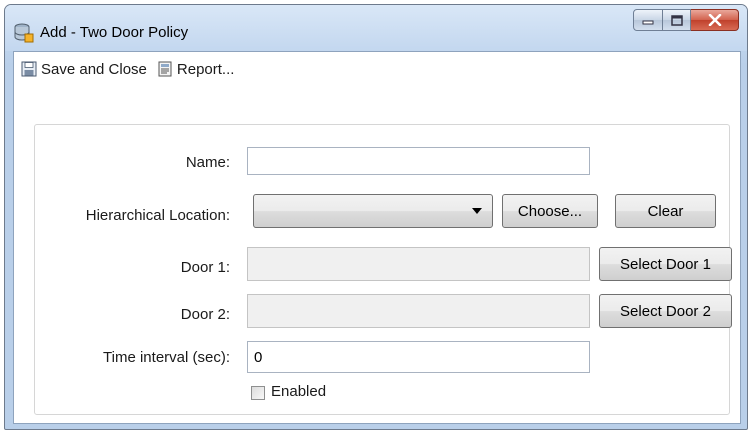  I want to click on hierarchical-location-dropdown, so click(373, 211).